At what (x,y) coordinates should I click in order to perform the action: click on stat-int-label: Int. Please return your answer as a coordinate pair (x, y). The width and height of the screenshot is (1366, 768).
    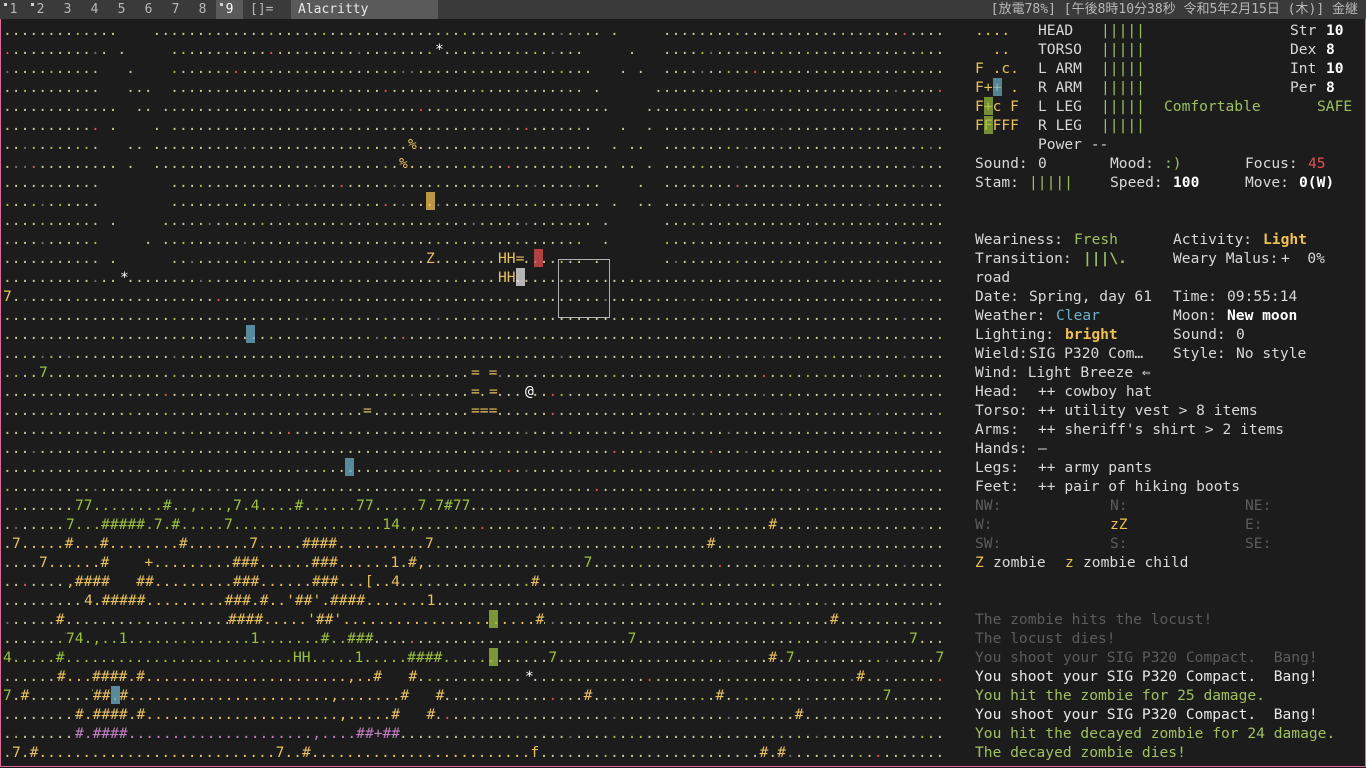
    Looking at the image, I should click on (1303, 68).